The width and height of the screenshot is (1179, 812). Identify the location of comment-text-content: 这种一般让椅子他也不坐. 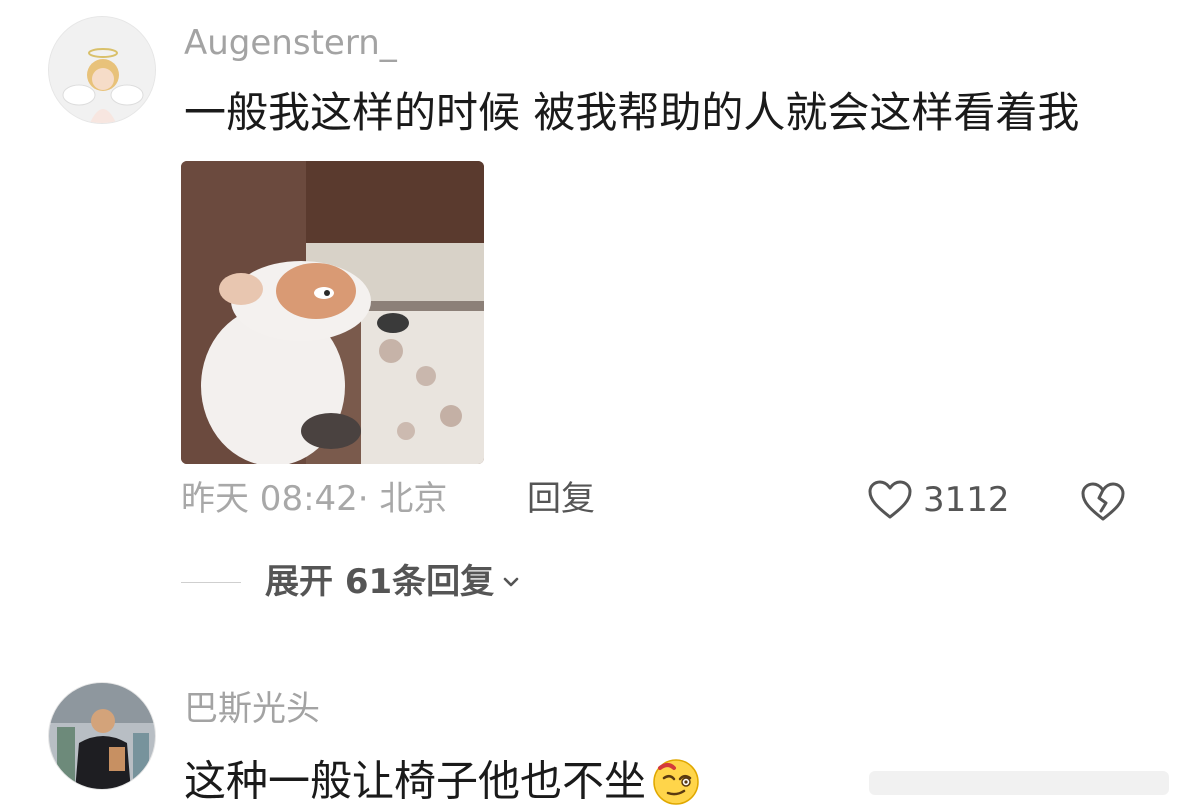
(415, 781).